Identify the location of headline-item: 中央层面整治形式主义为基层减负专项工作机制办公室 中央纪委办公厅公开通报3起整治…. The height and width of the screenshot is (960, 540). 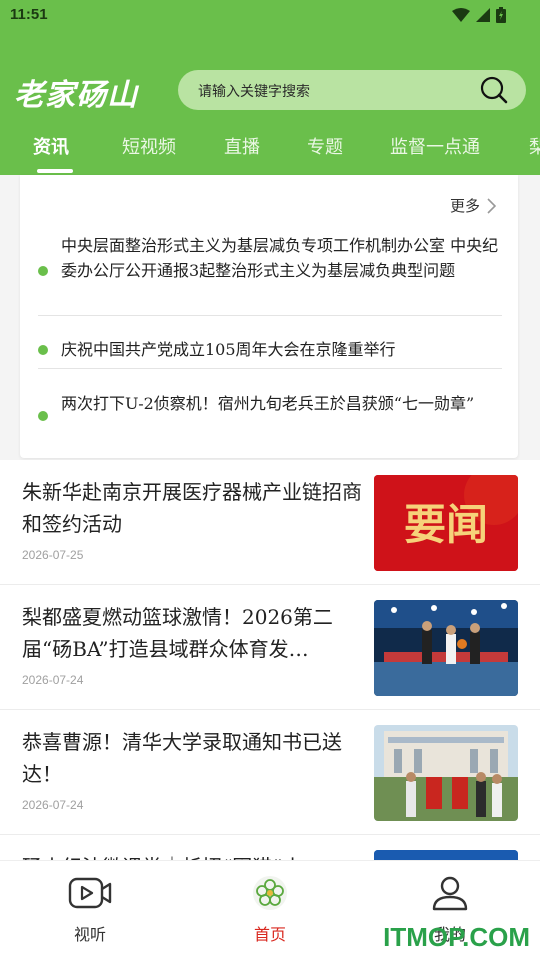
(270, 271).